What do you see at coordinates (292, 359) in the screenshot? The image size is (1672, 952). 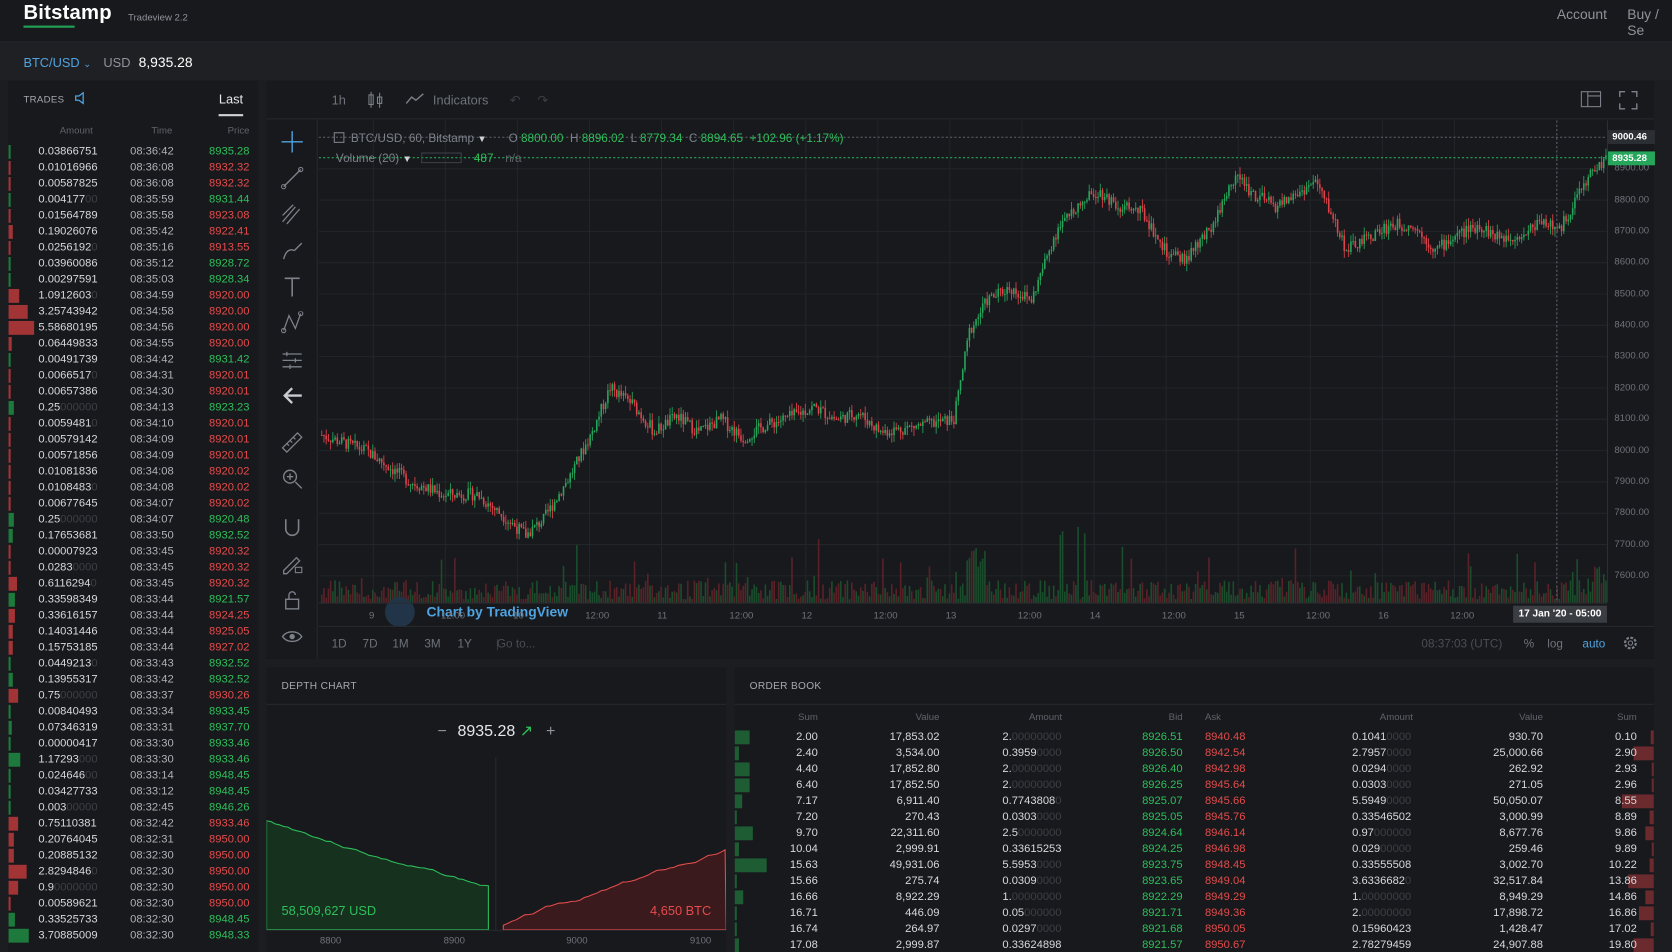 I see `projection-icon` at bounding box center [292, 359].